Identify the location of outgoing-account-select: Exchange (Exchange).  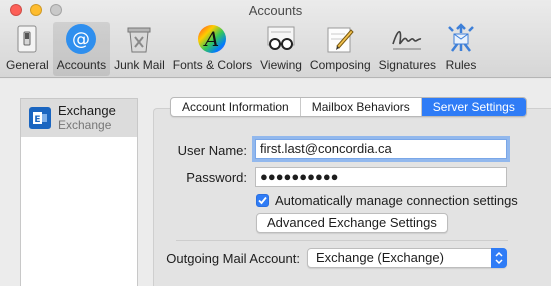
(407, 258).